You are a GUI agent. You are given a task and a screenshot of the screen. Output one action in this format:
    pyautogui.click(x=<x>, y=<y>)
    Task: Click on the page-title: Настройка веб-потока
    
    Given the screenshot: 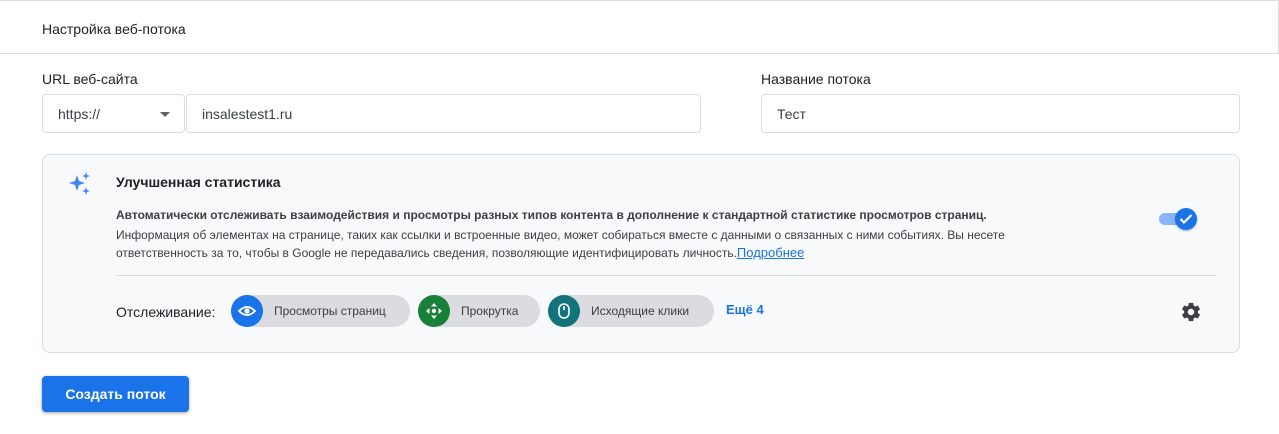 What is the action you would take?
    pyautogui.click(x=114, y=29)
    